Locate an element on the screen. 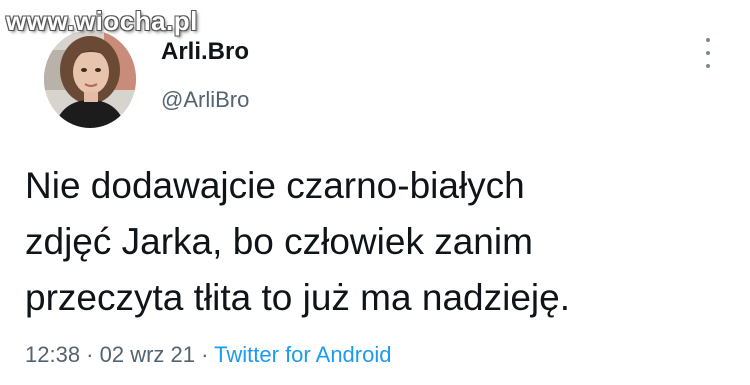 The width and height of the screenshot is (750, 385). author-display-name: Arli.Bro is located at coordinates (205, 52).